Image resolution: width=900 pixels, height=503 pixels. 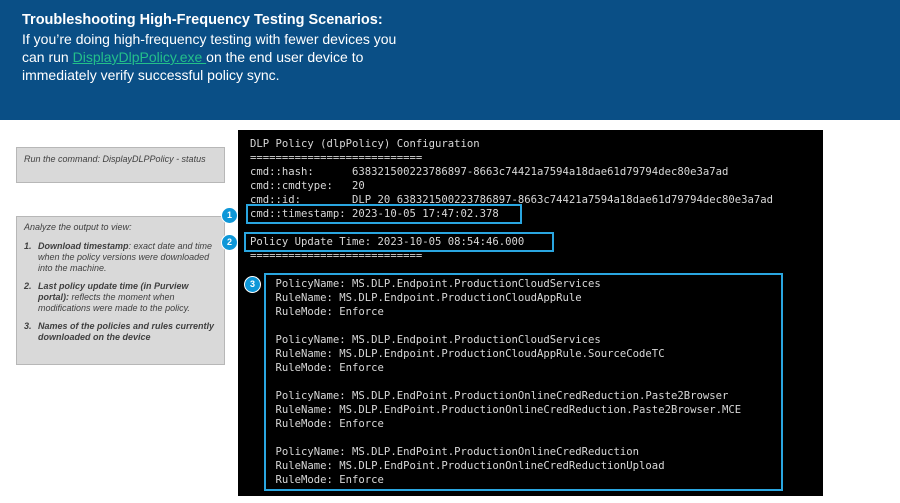 I want to click on terminal-line: cmd::cmdtype: 20, so click(x=307, y=186).